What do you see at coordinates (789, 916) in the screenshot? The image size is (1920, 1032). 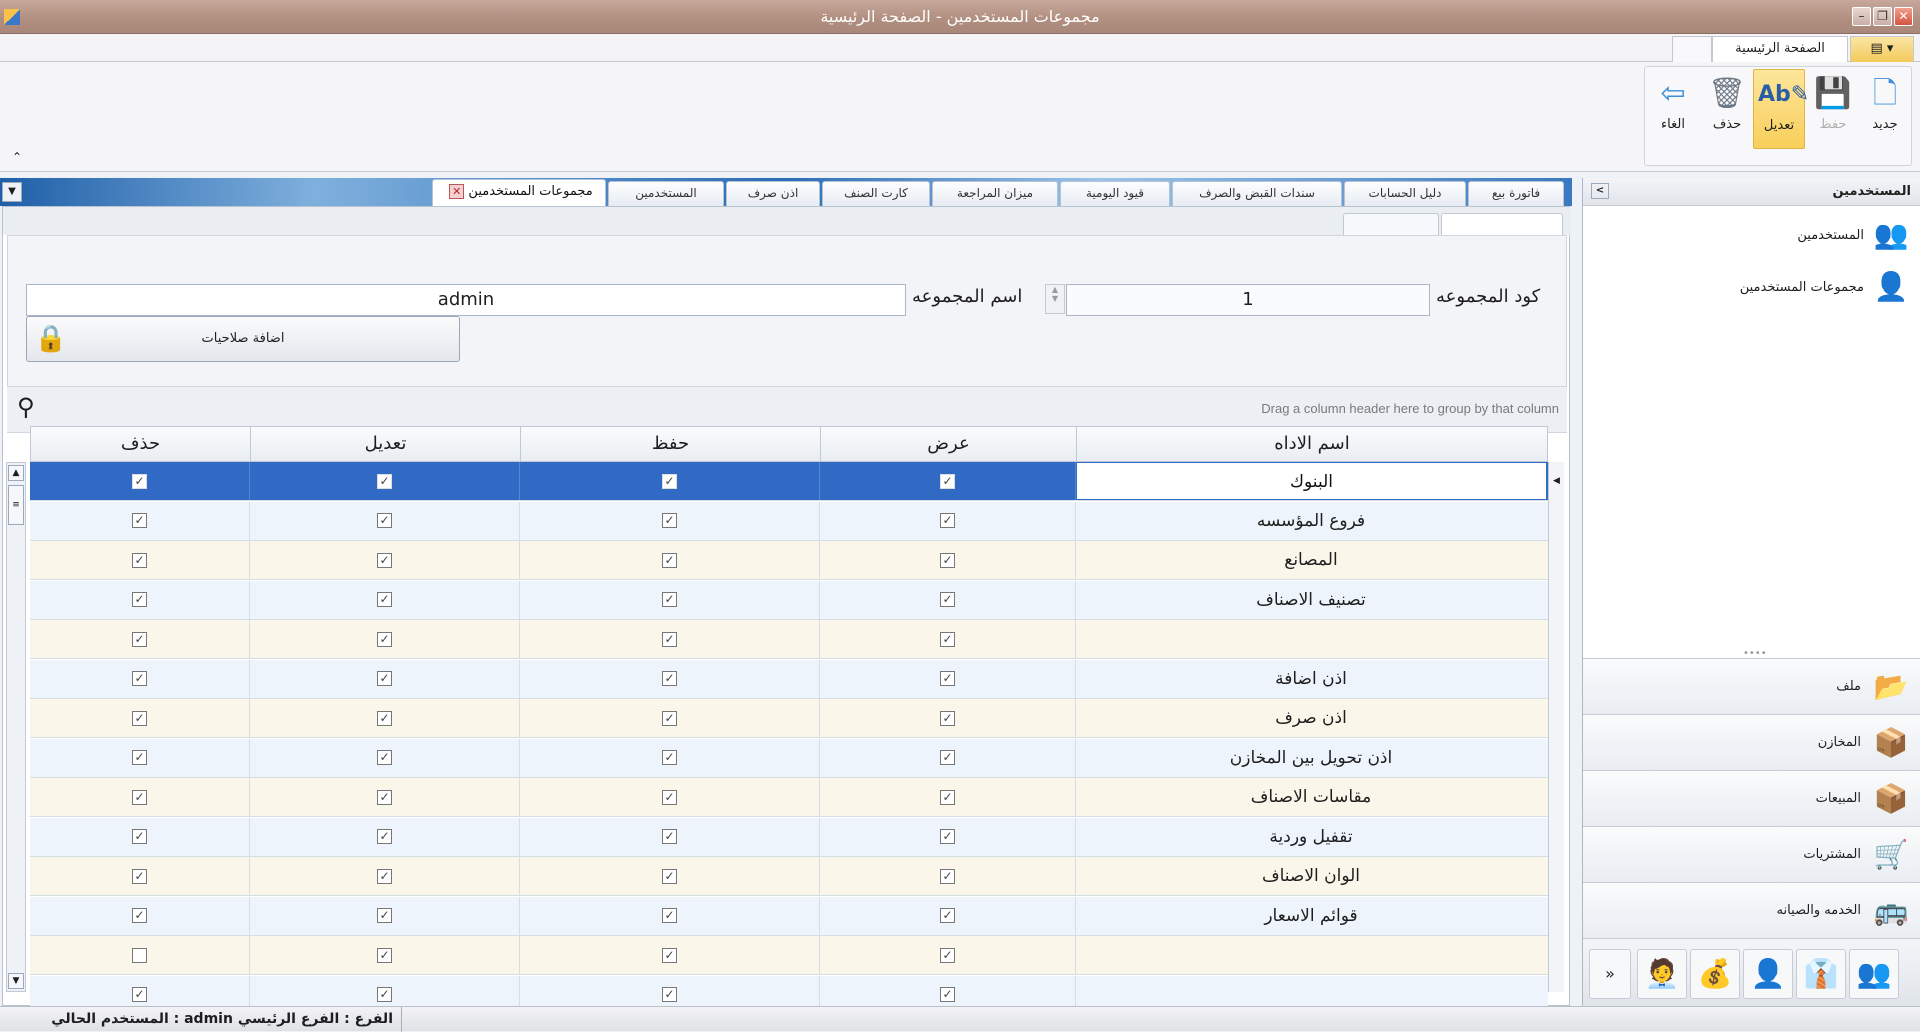 I see `table-row: ✓ ✓ ✓ ✓ قوائم الاسعار` at bounding box center [789, 916].